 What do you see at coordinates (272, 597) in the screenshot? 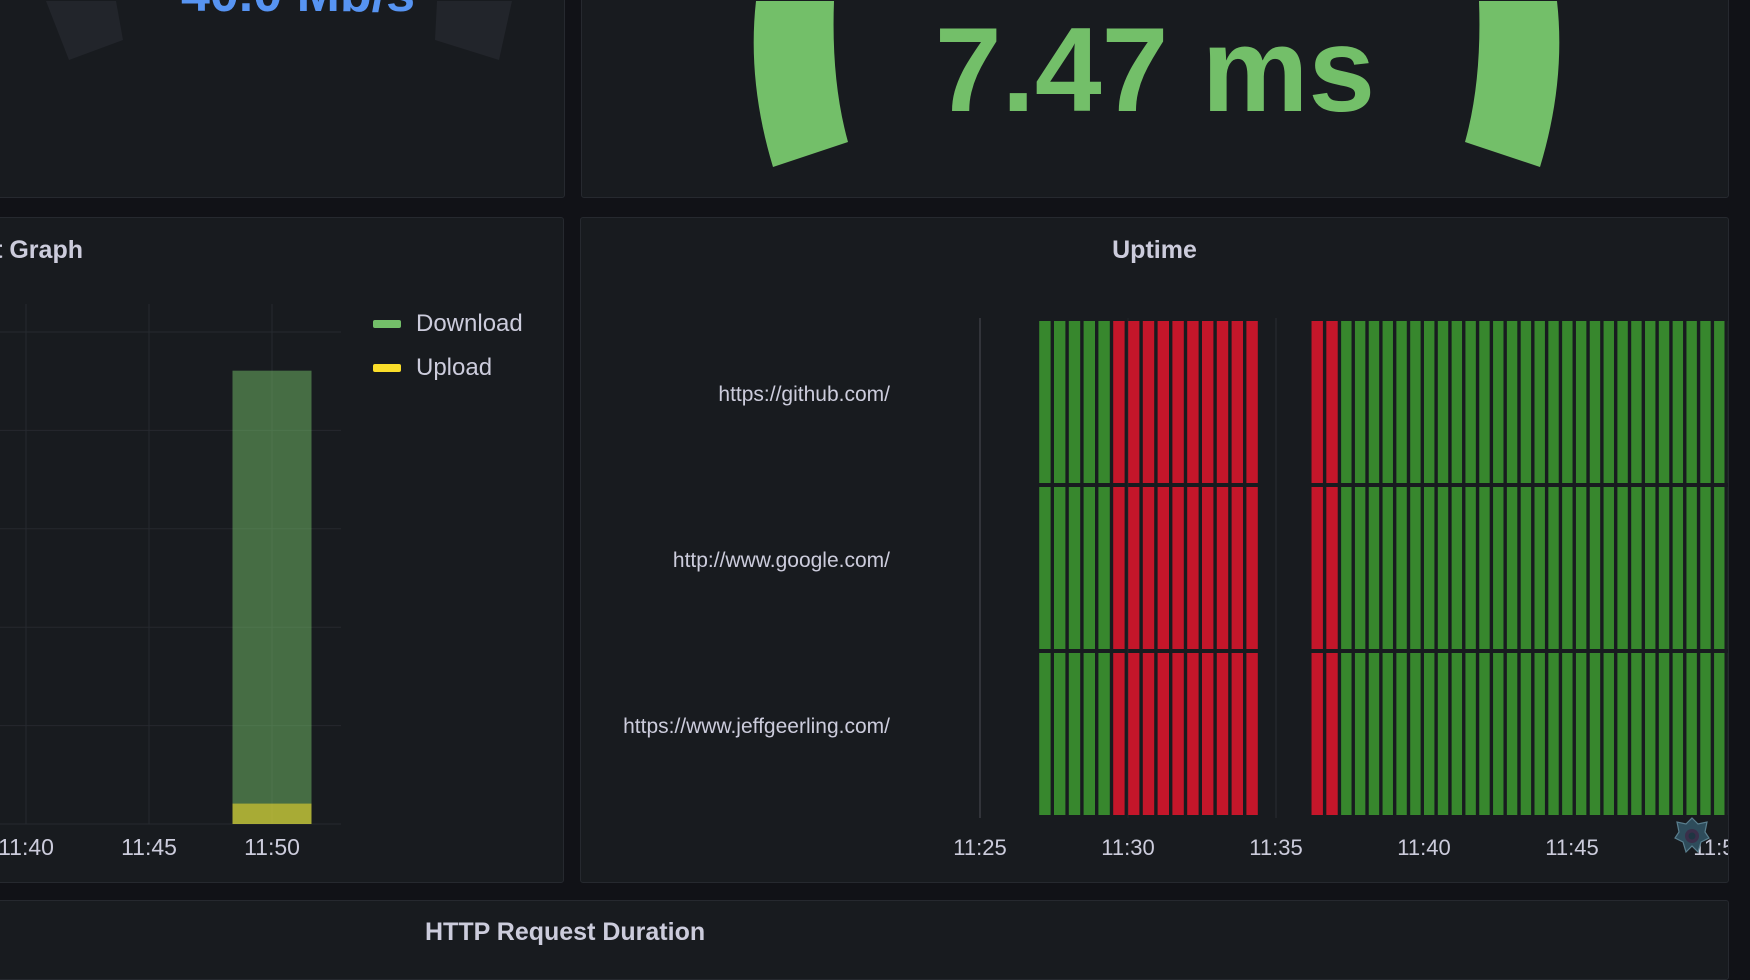
I see `download-bar` at bounding box center [272, 597].